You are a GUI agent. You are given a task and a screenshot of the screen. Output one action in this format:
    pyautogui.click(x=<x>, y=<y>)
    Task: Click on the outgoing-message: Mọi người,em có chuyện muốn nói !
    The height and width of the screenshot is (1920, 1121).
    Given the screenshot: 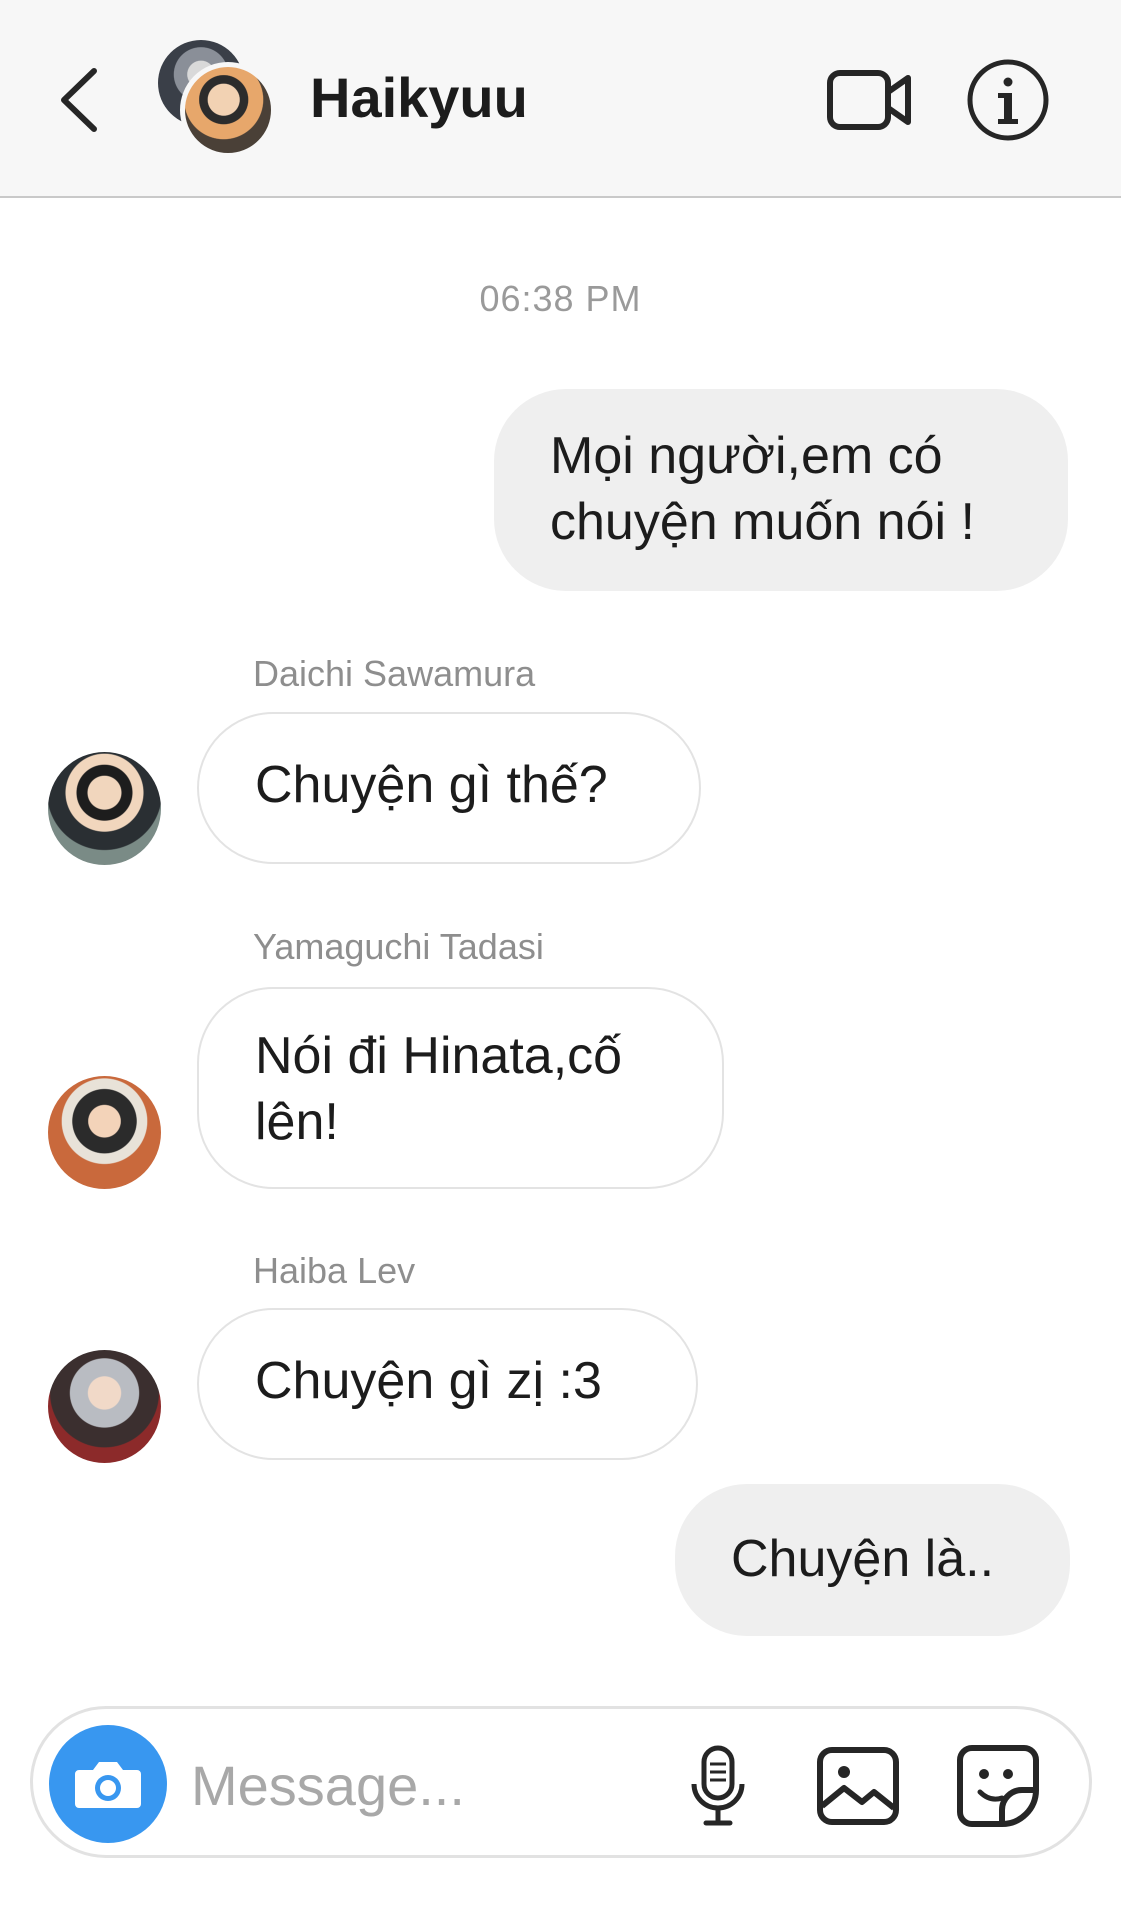 What is the action you would take?
    pyautogui.click(x=781, y=490)
    